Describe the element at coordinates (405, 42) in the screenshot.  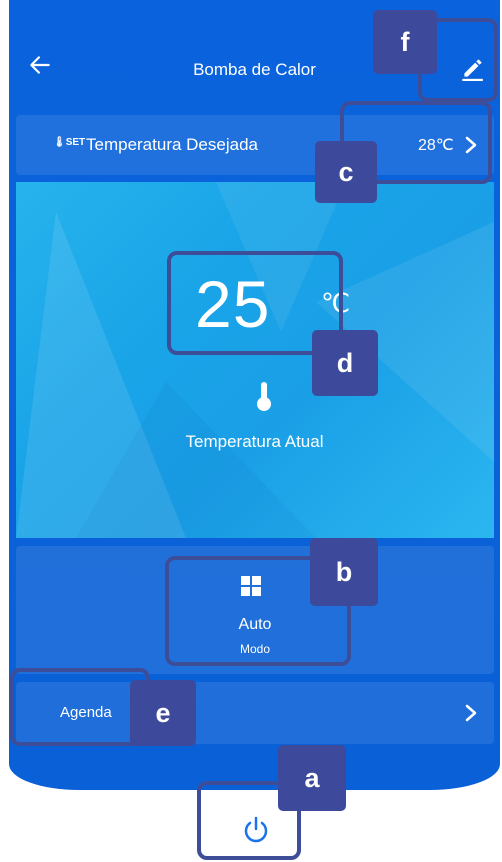
I see `annotation-tag-f: f` at that location.